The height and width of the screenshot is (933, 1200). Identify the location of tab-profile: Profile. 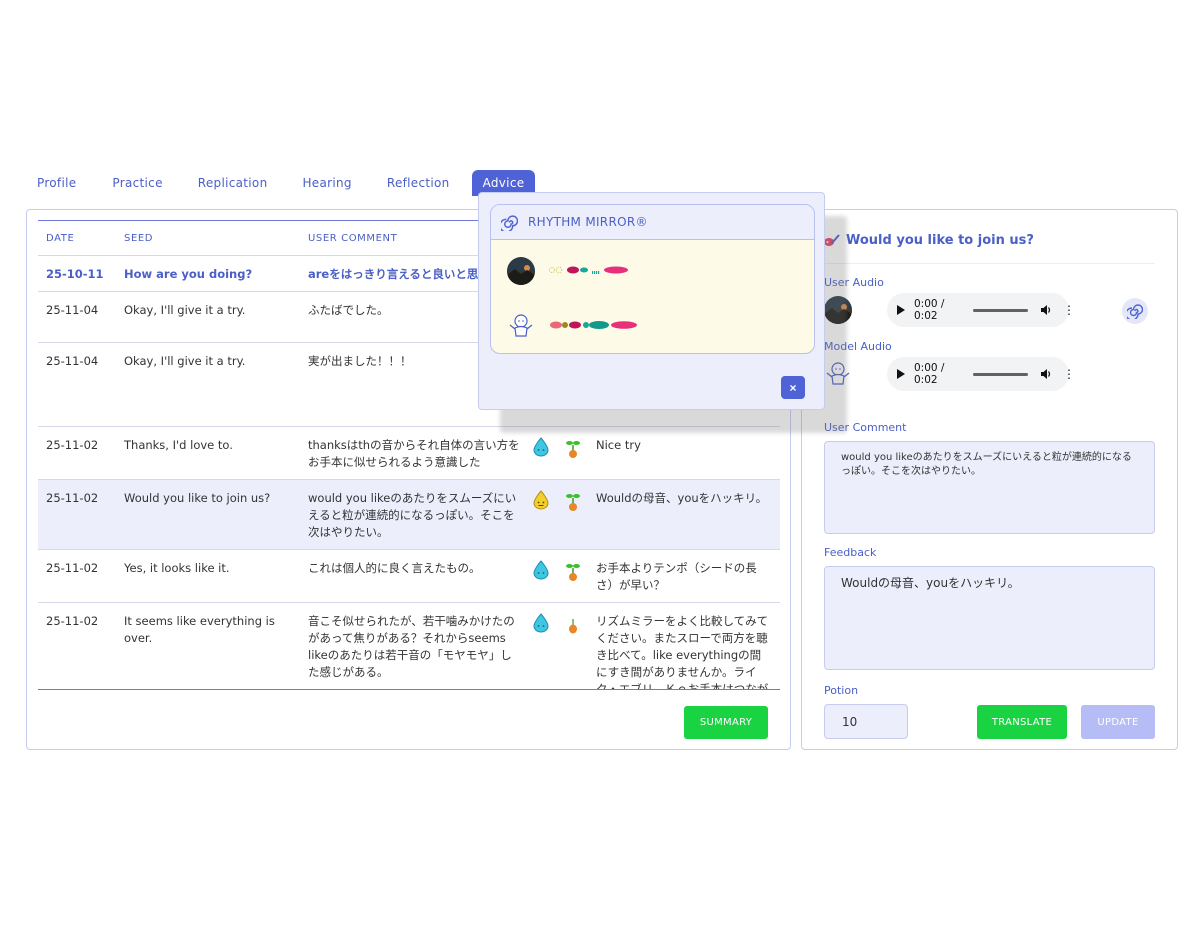
(56, 183).